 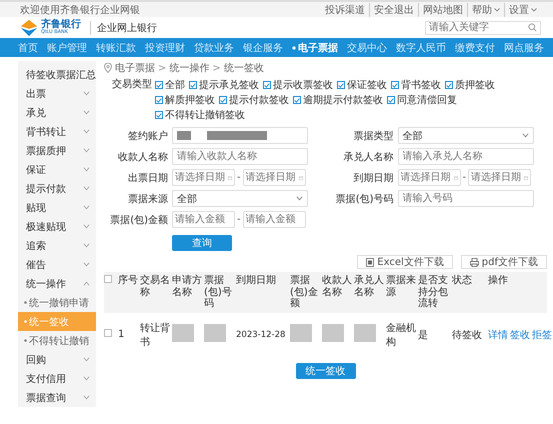 I want to click on action-link: 签收, so click(x=520, y=335).